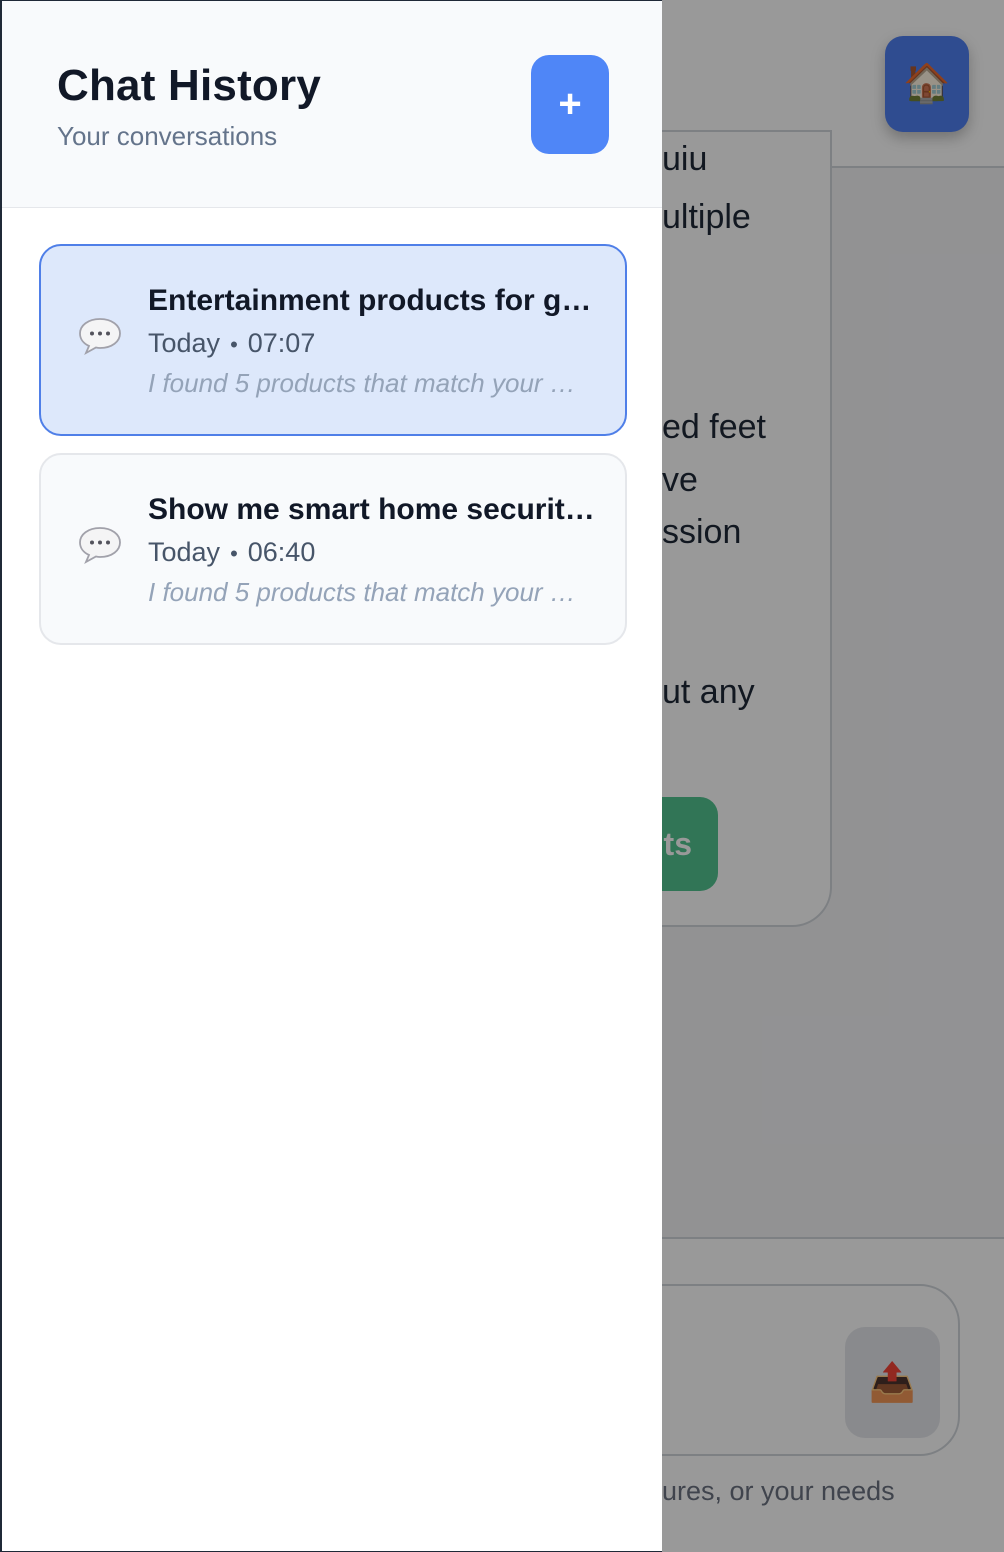  What do you see at coordinates (332, 104) in the screenshot?
I see `drawer-header: Chat History Your conversations +` at bounding box center [332, 104].